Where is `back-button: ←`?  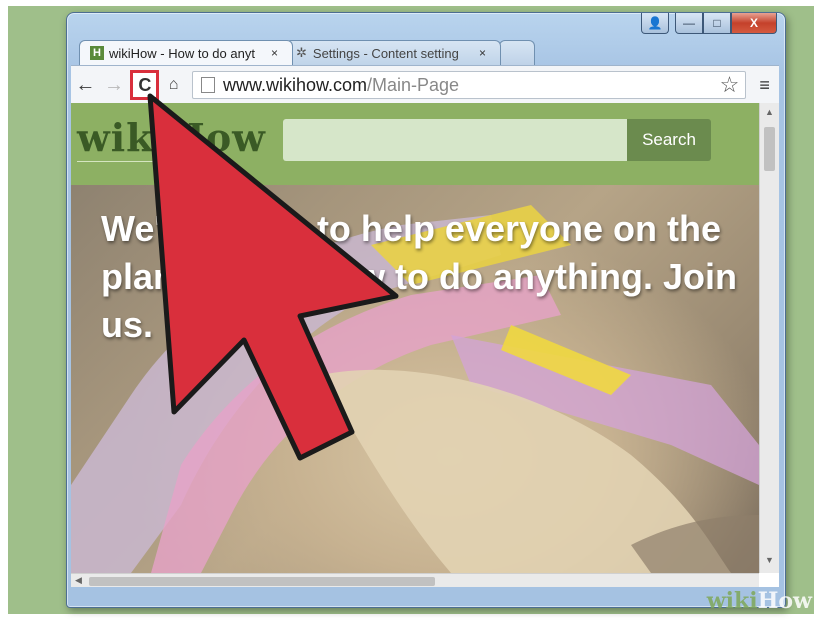 back-button: ← is located at coordinates (85, 85).